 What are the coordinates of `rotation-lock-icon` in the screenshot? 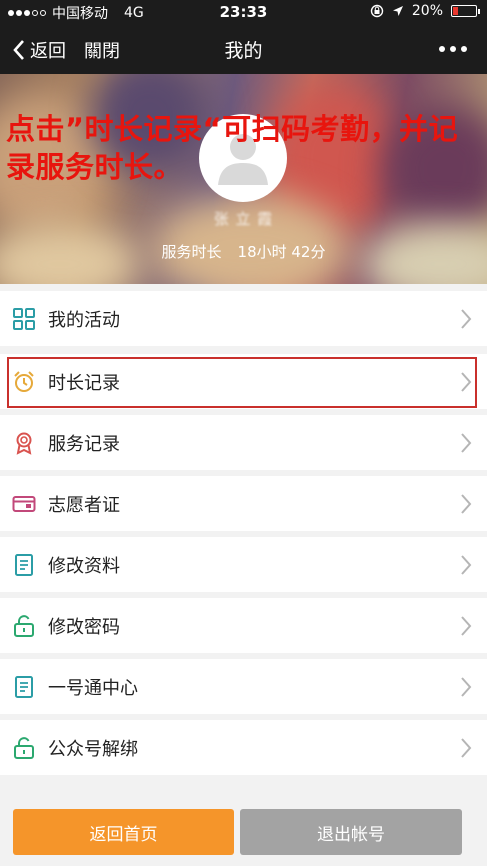 It's located at (377, 11).